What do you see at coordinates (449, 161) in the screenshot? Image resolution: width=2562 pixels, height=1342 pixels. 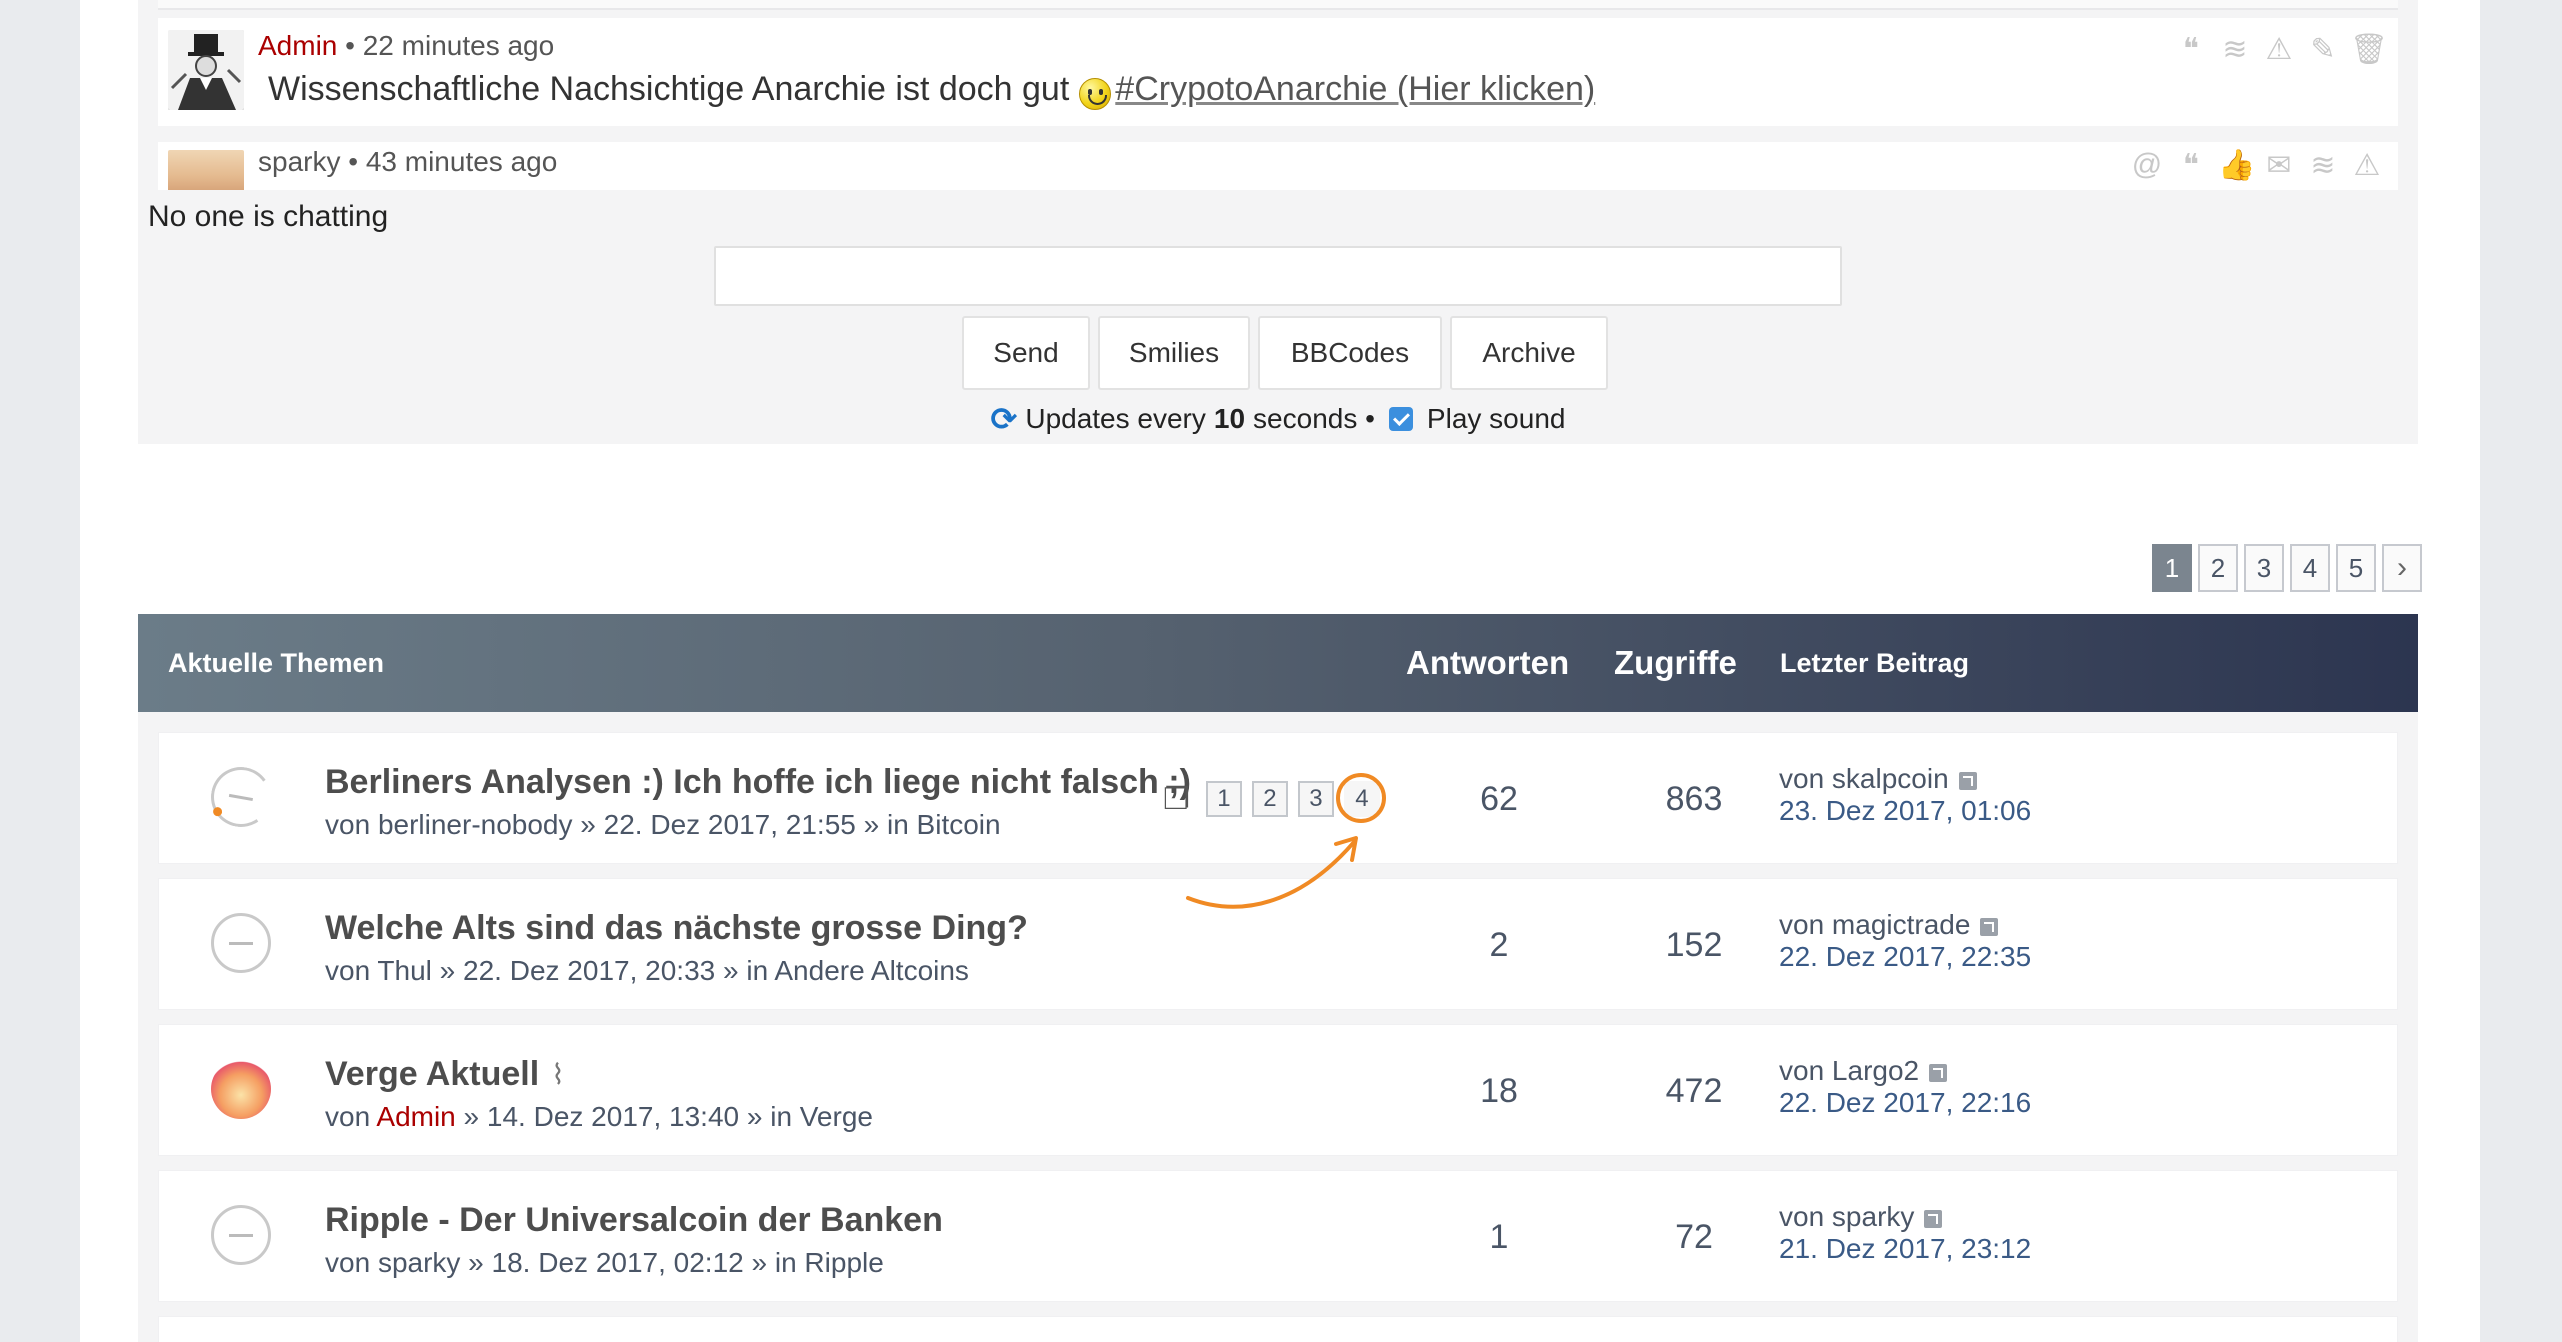 I see `chat-timestamp: • 43 minutes ago` at bounding box center [449, 161].